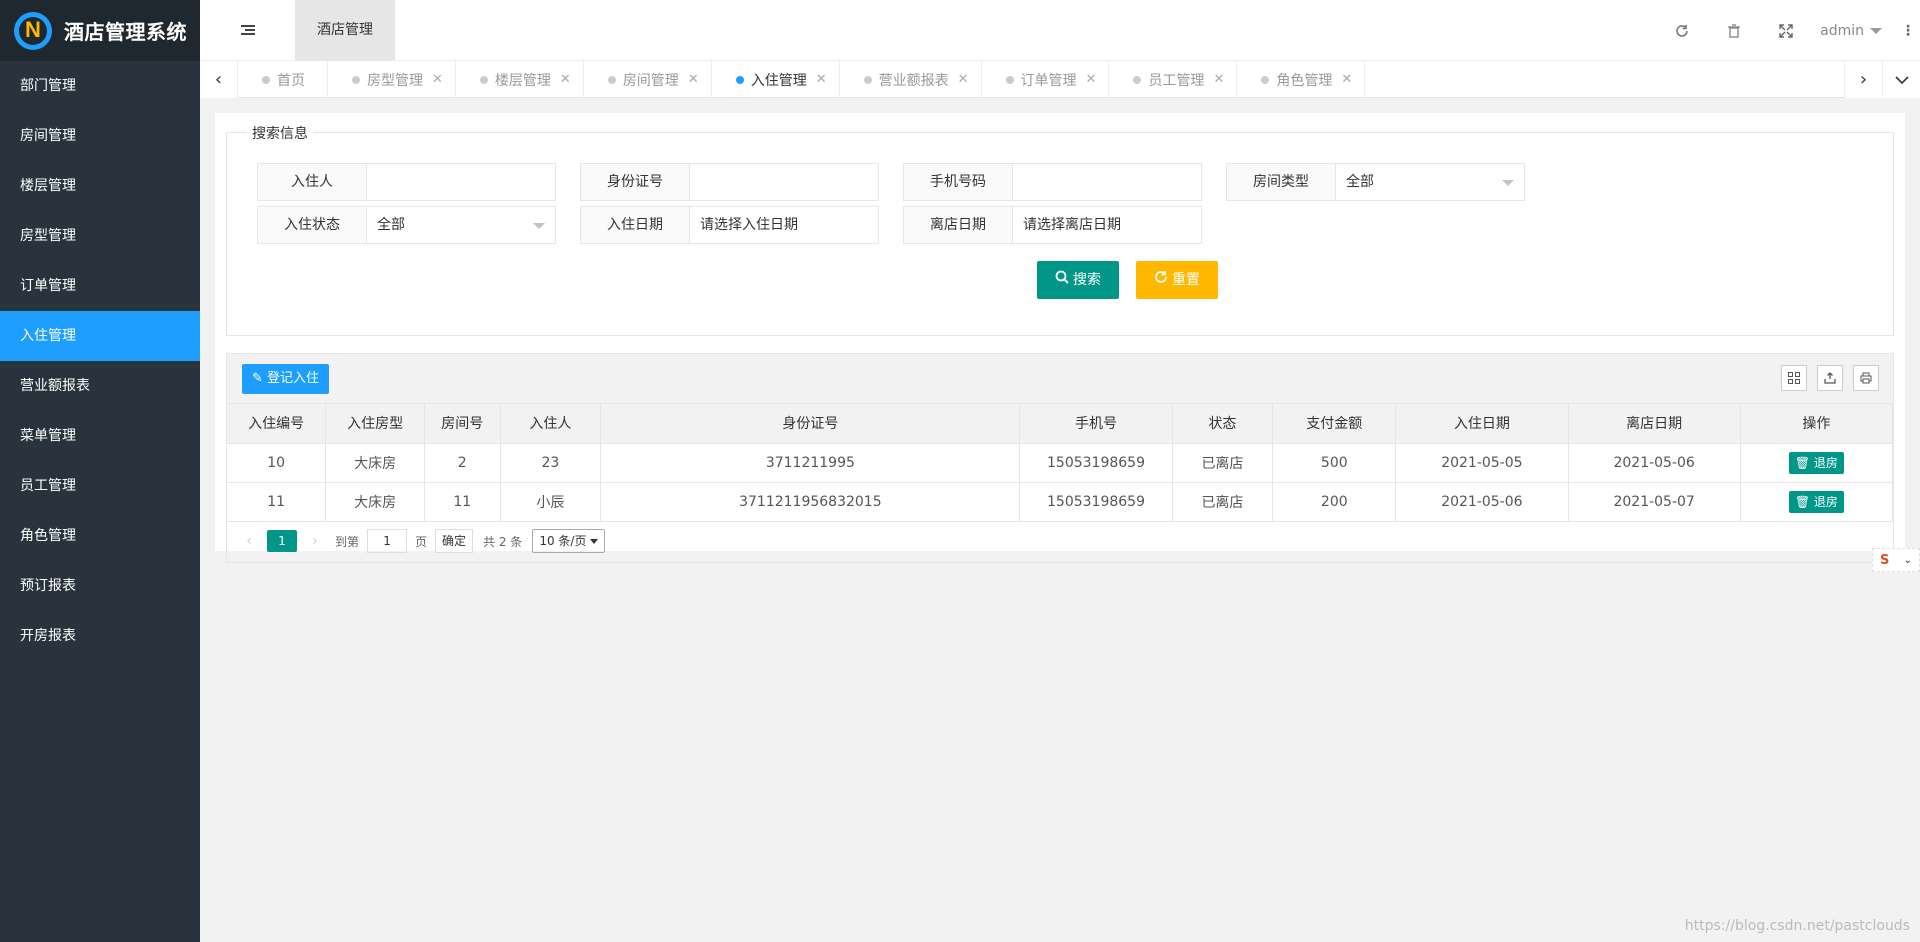 Image resolution: width=1920 pixels, height=942 pixels. What do you see at coordinates (1830, 378) in the screenshot?
I see `export-icon` at bounding box center [1830, 378].